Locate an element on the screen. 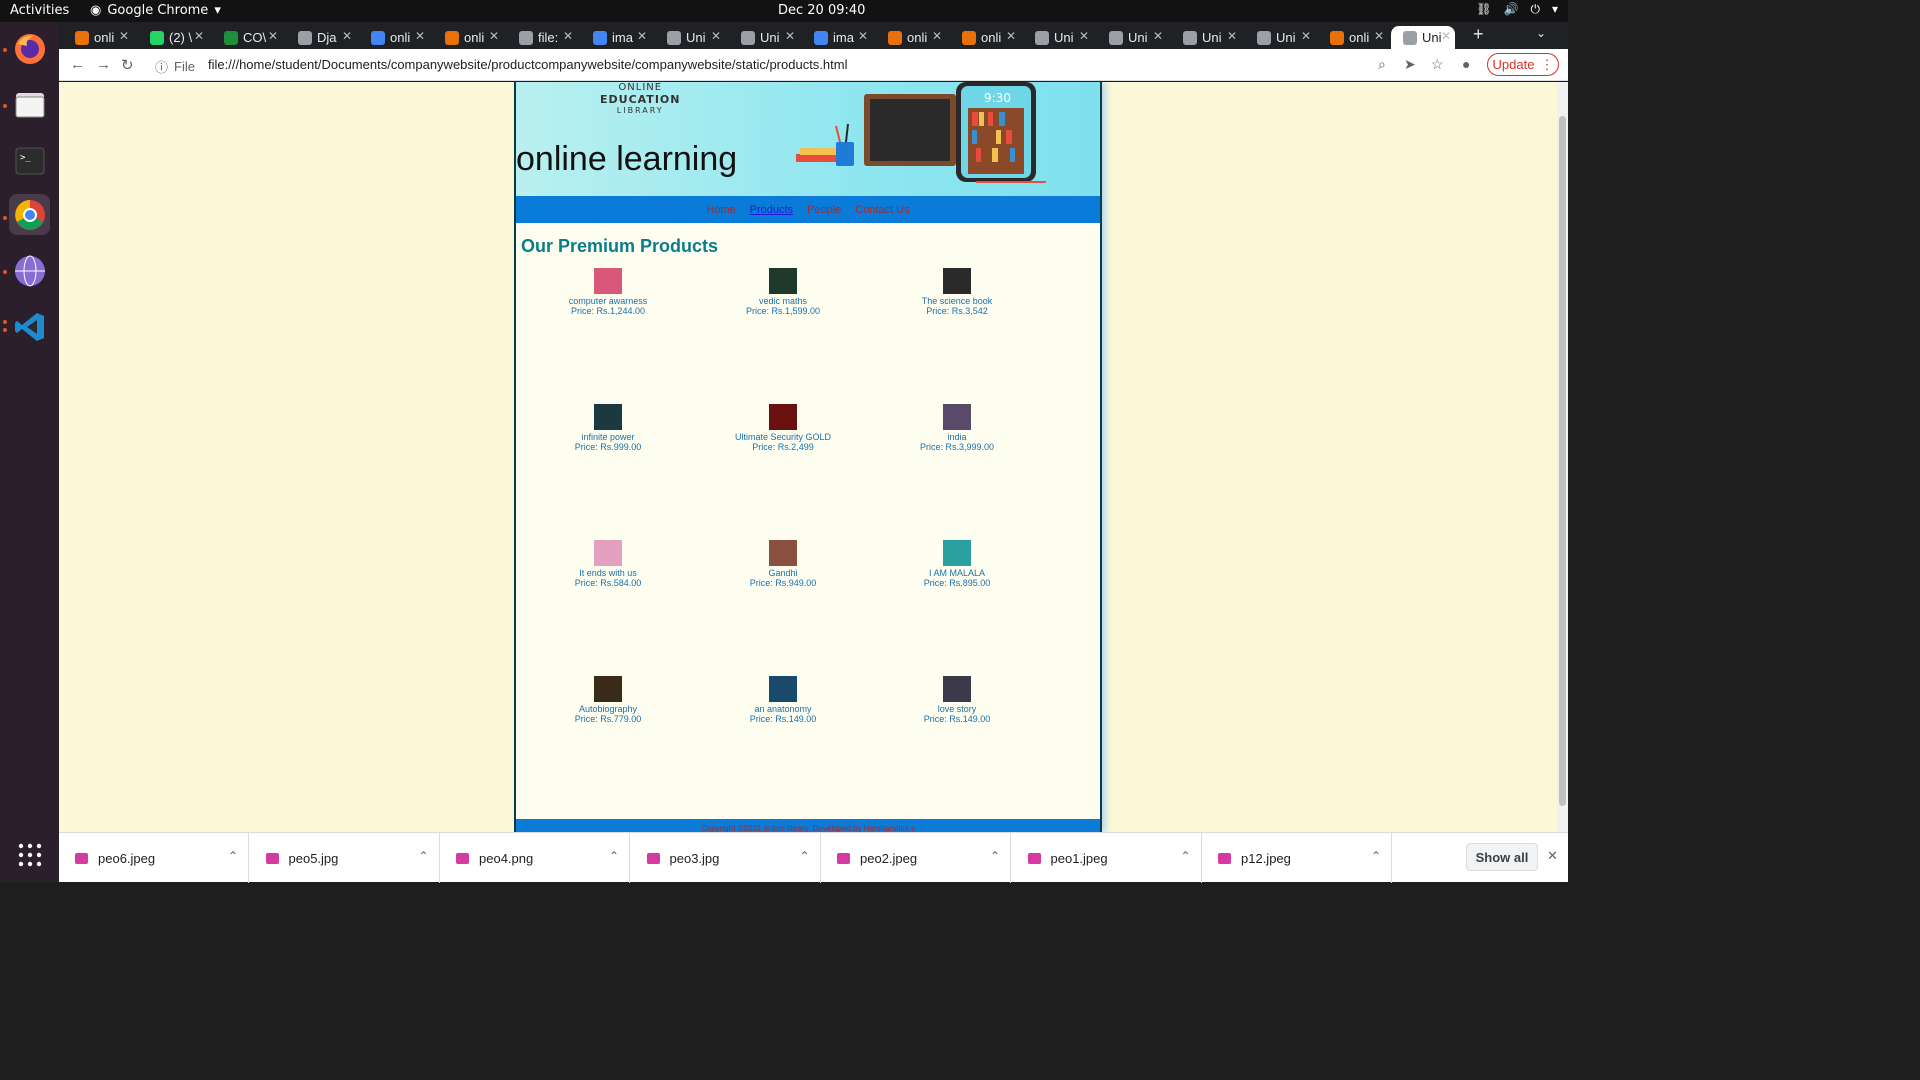  show-all-button: Show all is located at coordinates (1502, 857).